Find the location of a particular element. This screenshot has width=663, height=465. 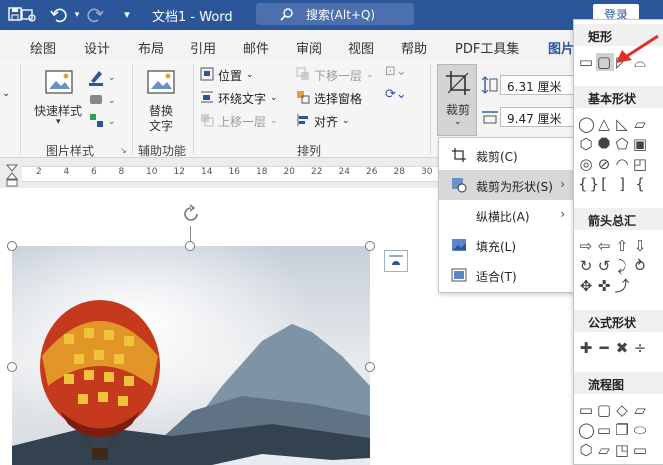

customize-toolbar-icon: ▾ is located at coordinates (127, 15).